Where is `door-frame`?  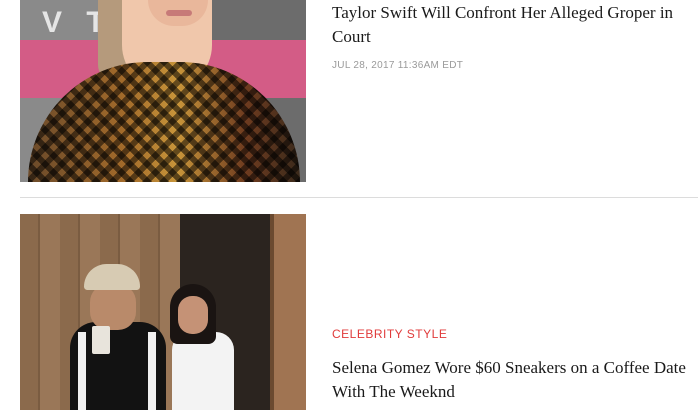 door-frame is located at coordinates (288, 312).